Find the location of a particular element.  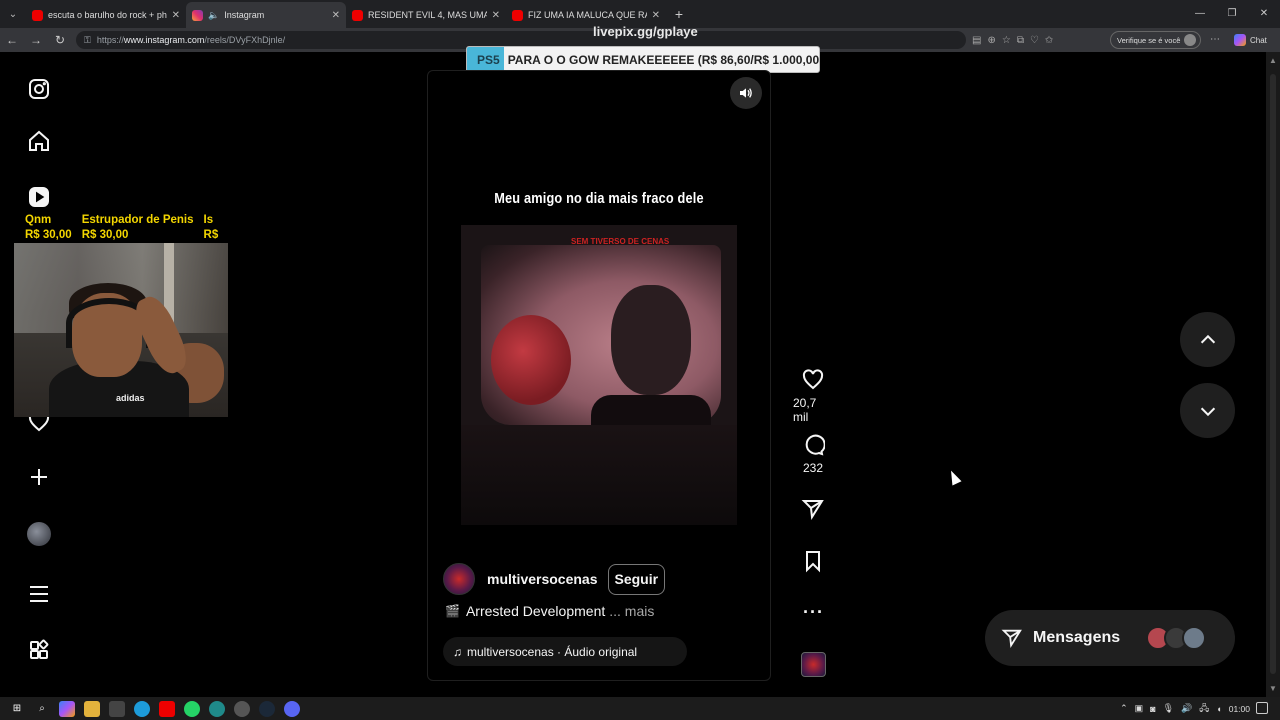

bookmark-icon is located at coordinates (813, 561).